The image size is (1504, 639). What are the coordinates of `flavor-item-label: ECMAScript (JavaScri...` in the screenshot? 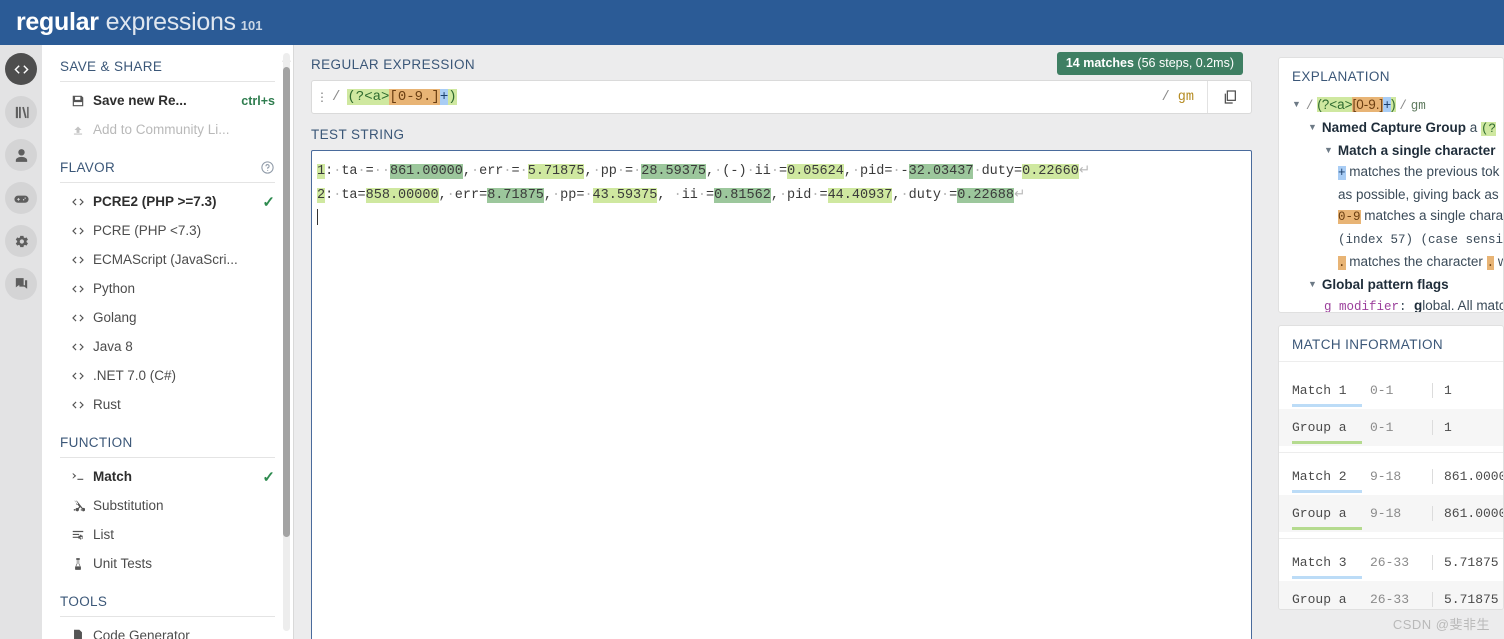 It's located at (165, 259).